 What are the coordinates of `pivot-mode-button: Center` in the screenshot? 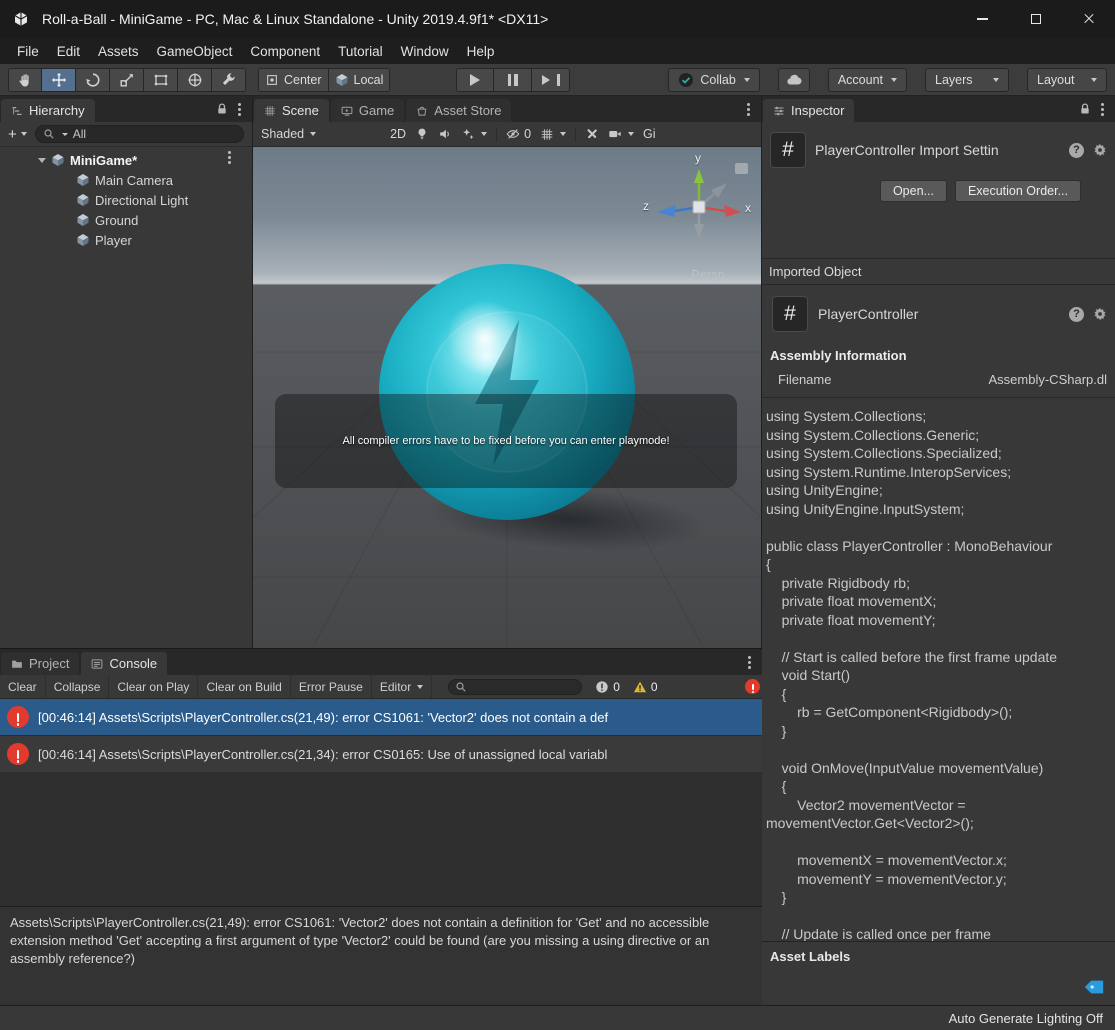 It's located at (293, 79).